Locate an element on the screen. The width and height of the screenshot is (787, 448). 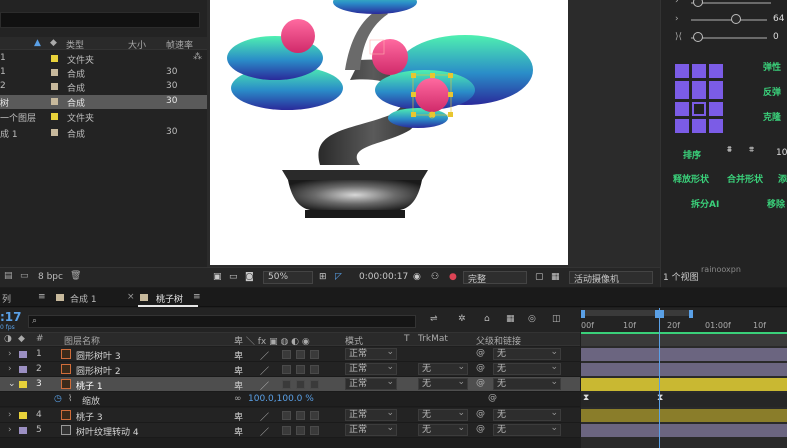
merge-shapes-button: 合并形状 is located at coordinates (745, 178).